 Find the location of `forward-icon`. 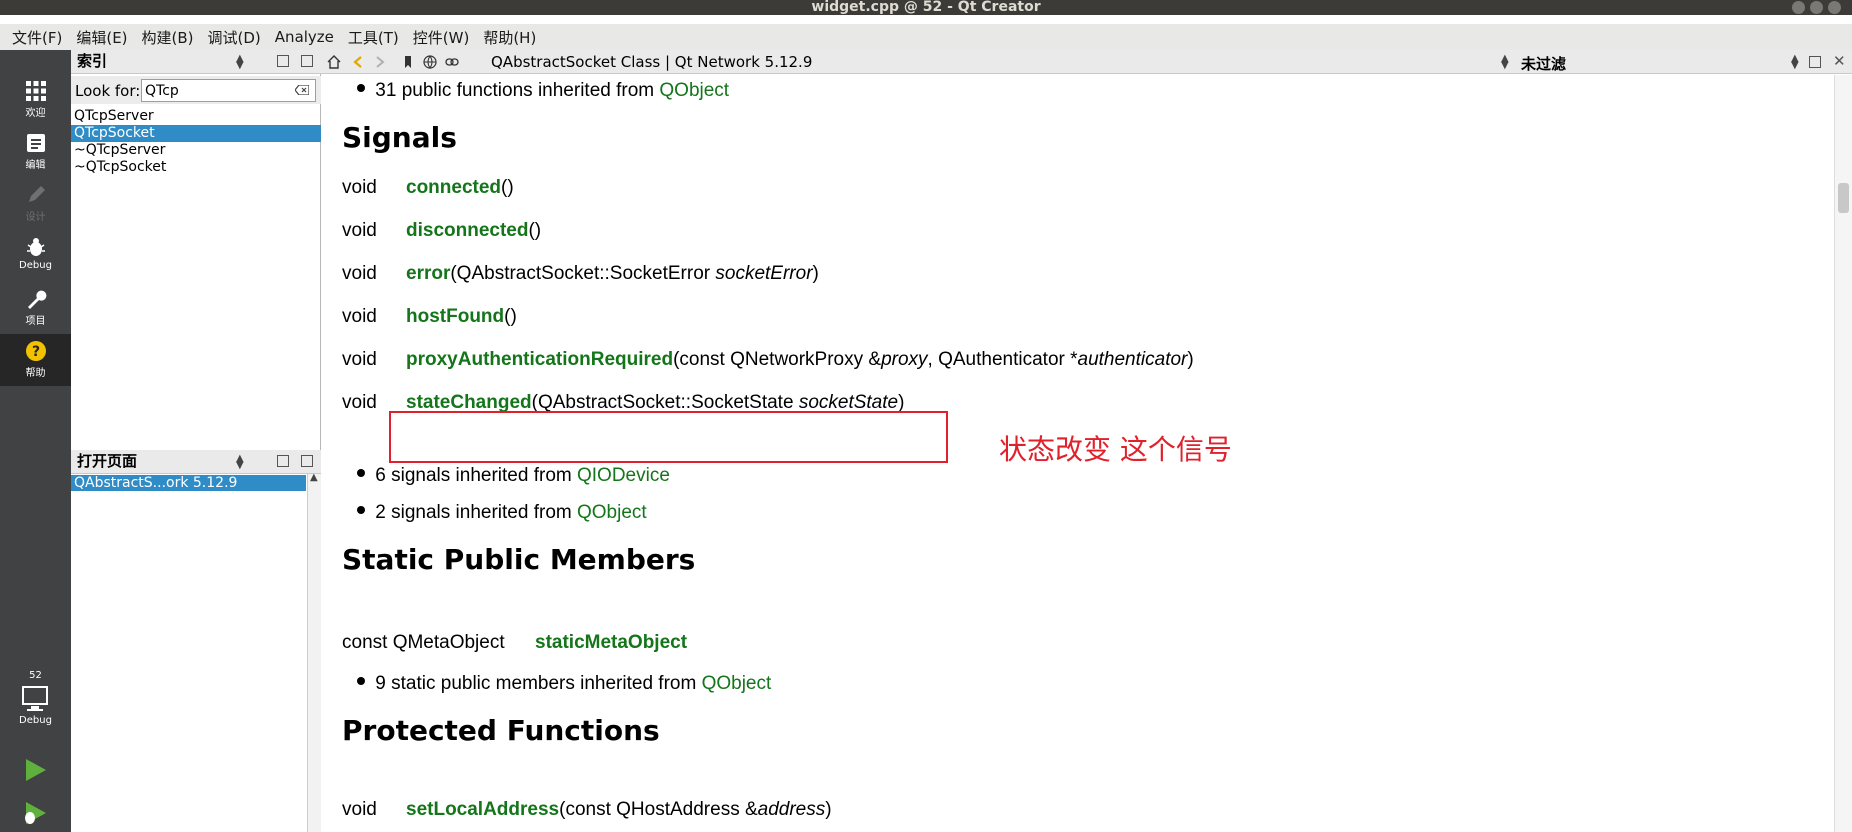

forward-icon is located at coordinates (380, 62).